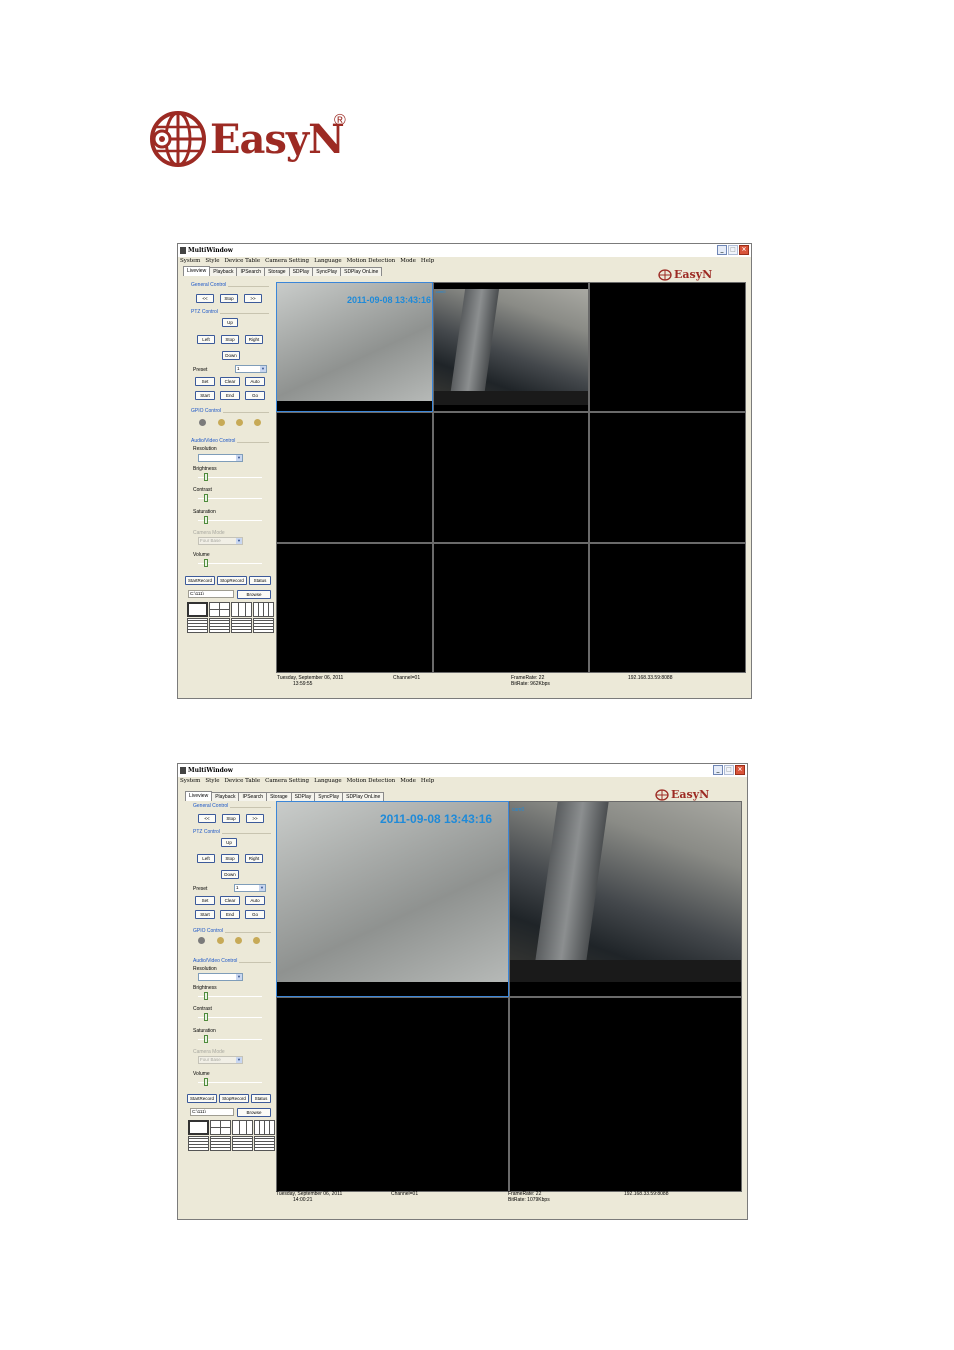 The image size is (954, 1350). What do you see at coordinates (241, 625) in the screenshot?
I see `layout-7x7` at bounding box center [241, 625].